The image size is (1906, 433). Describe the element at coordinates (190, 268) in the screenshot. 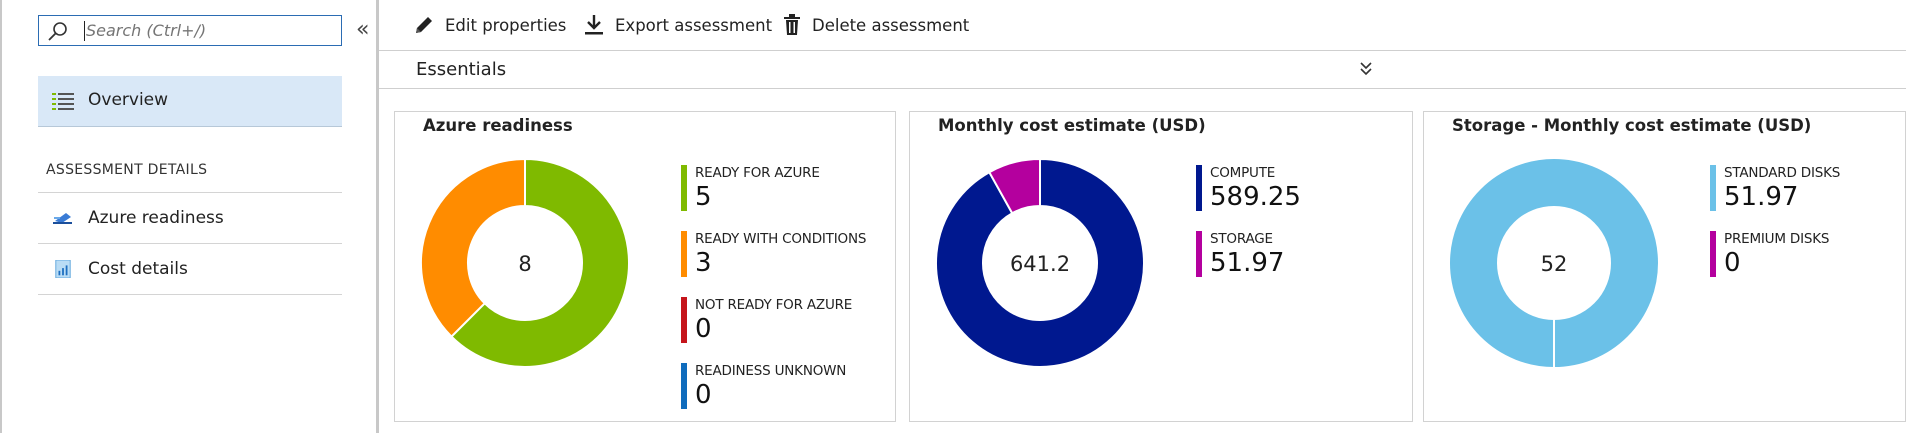

I see `sidebar-item-cost-details: Cost details` at that location.